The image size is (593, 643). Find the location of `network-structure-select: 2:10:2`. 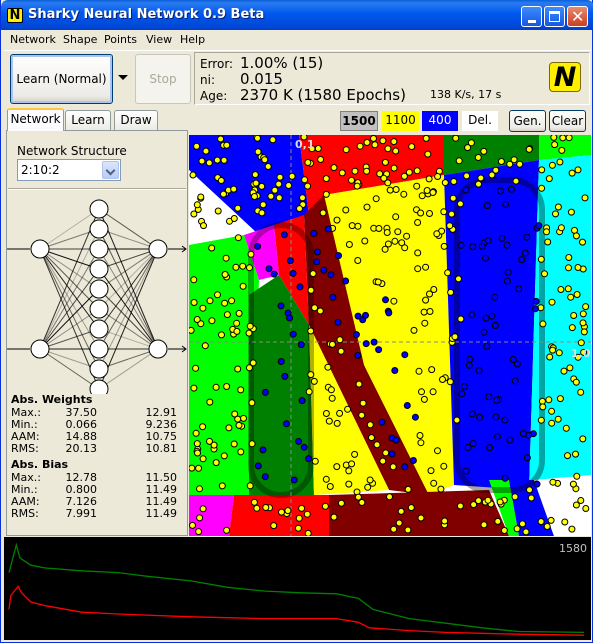

network-structure-select: 2:10:2 is located at coordinates (69, 170).